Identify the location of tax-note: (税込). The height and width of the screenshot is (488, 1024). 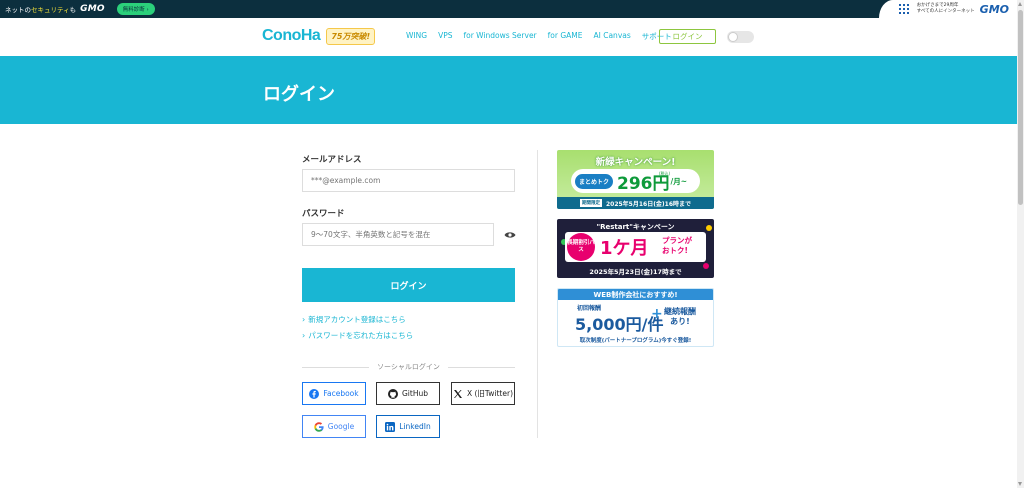
(665, 173).